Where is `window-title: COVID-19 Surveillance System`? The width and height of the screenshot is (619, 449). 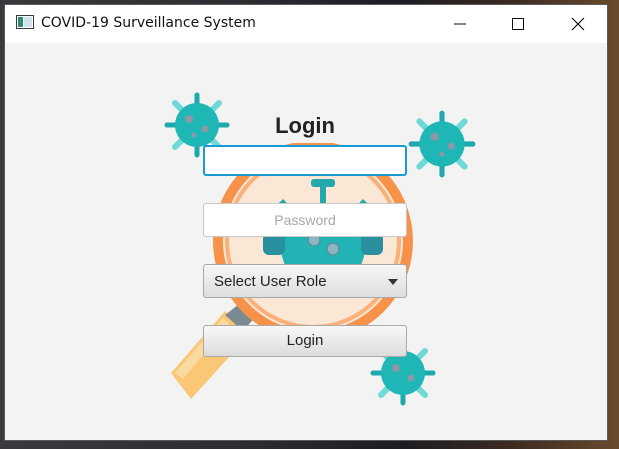 window-title: COVID-19 Surveillance System is located at coordinates (148, 23).